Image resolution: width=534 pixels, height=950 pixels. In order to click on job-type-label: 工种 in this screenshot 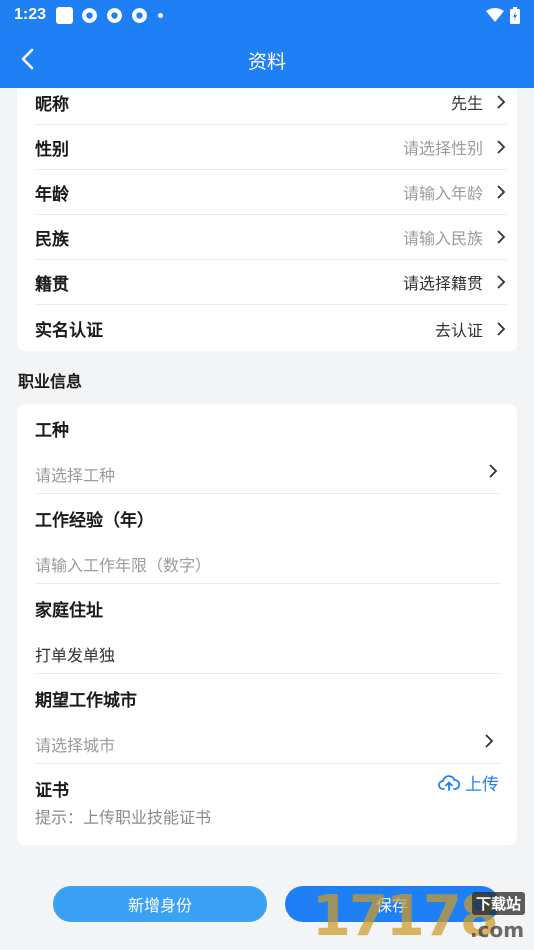, I will do `click(52, 431)`.